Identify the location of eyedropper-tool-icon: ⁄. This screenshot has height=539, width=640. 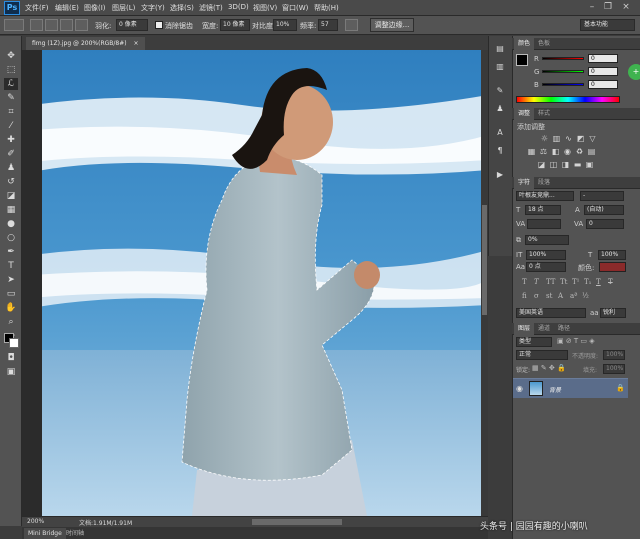
(11, 126).